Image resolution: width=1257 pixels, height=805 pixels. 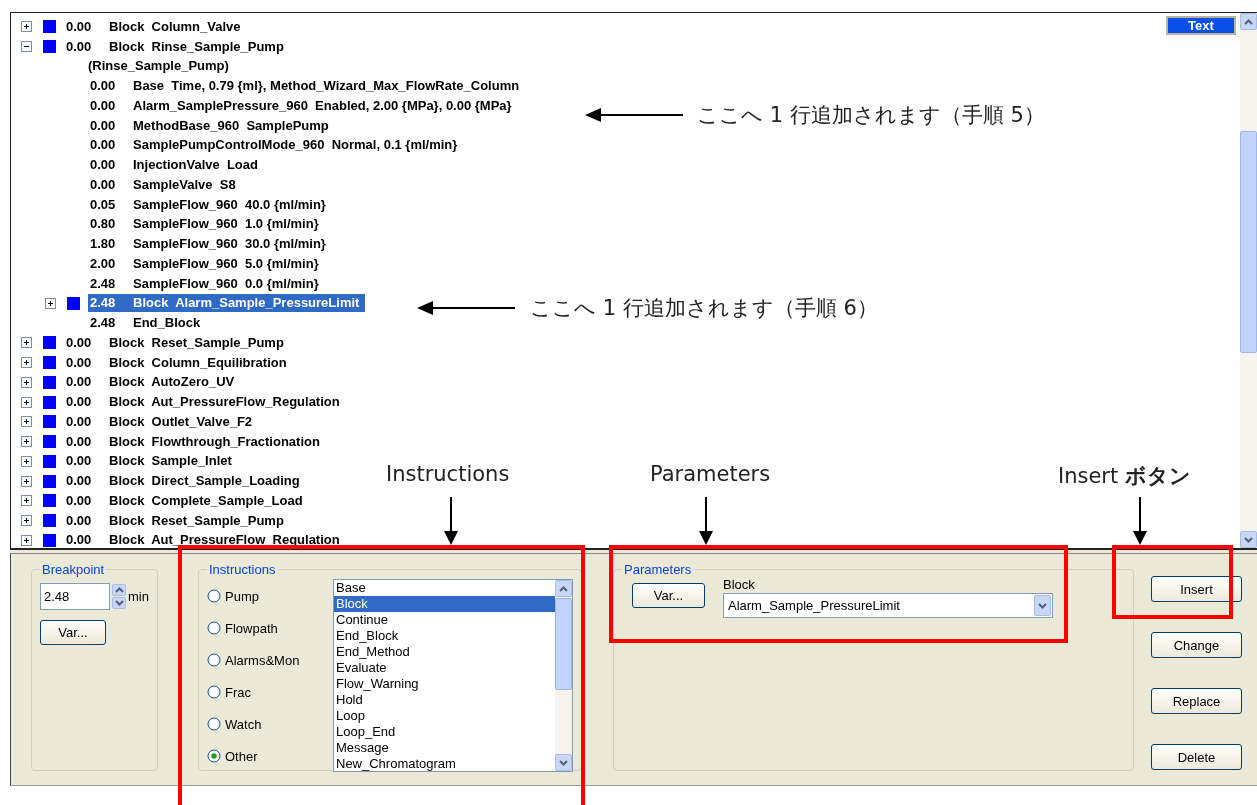 What do you see at coordinates (119, 590) in the screenshot?
I see `spin-up-button` at bounding box center [119, 590].